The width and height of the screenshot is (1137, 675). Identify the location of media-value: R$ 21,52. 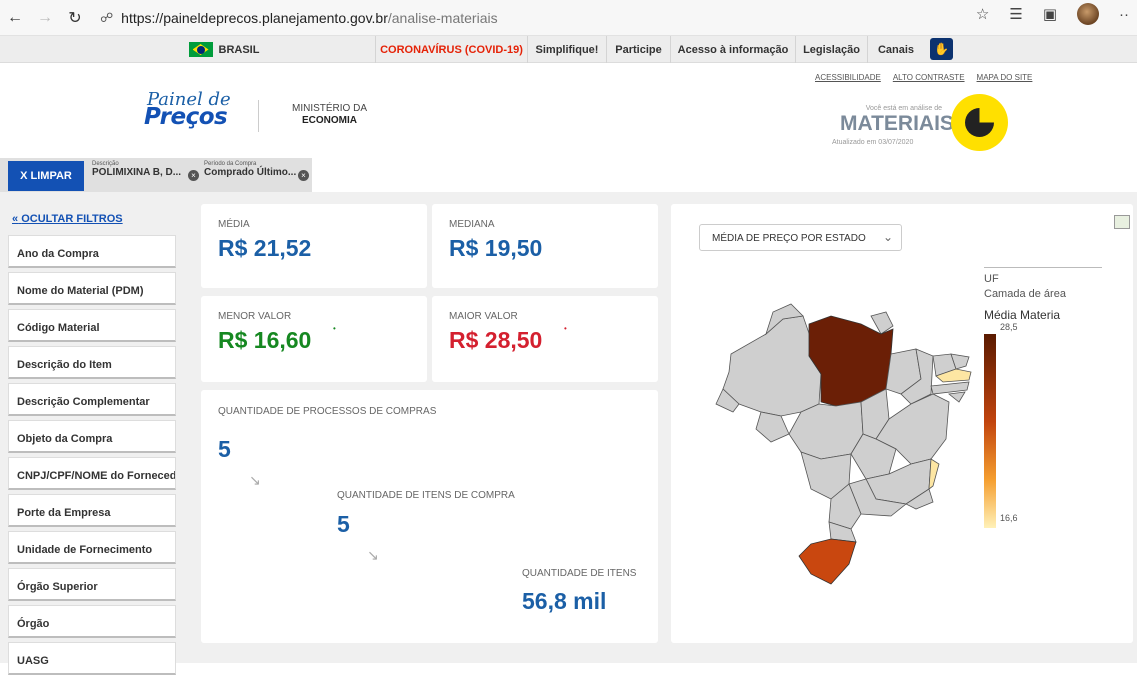
(265, 248).